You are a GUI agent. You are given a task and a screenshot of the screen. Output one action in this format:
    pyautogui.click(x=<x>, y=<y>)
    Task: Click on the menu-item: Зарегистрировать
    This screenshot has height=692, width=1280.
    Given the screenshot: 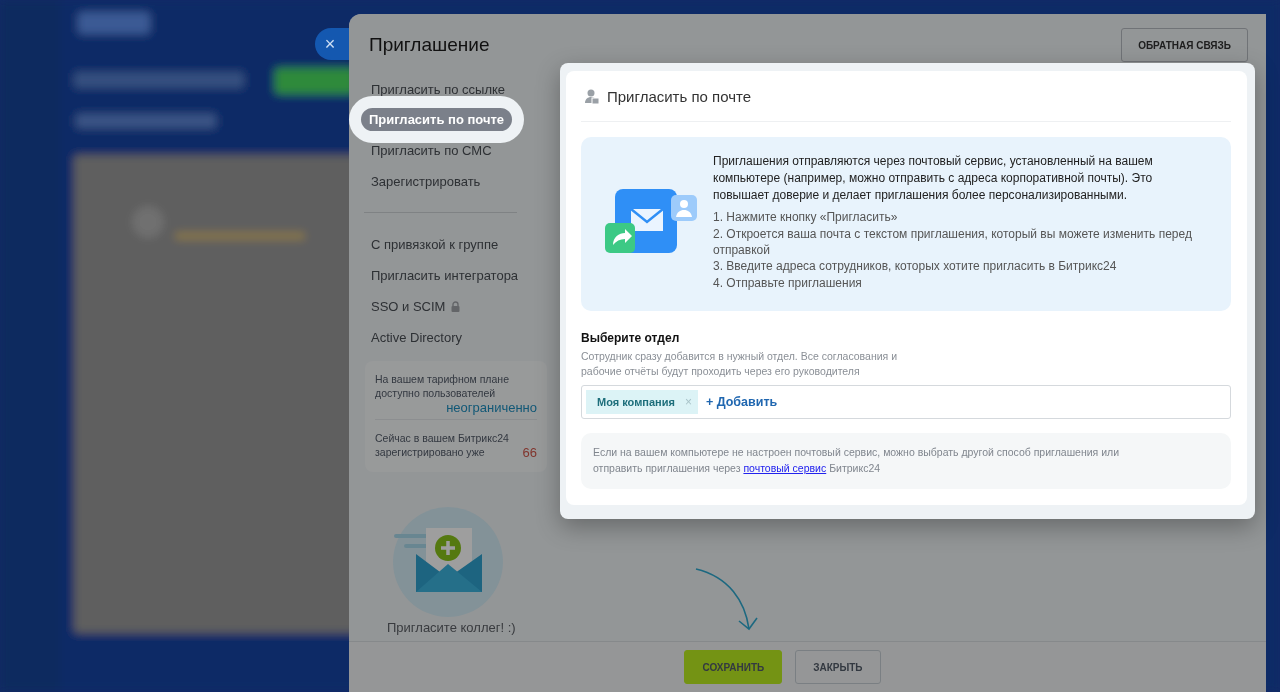 What is the action you would take?
    pyautogui.click(x=426, y=181)
    